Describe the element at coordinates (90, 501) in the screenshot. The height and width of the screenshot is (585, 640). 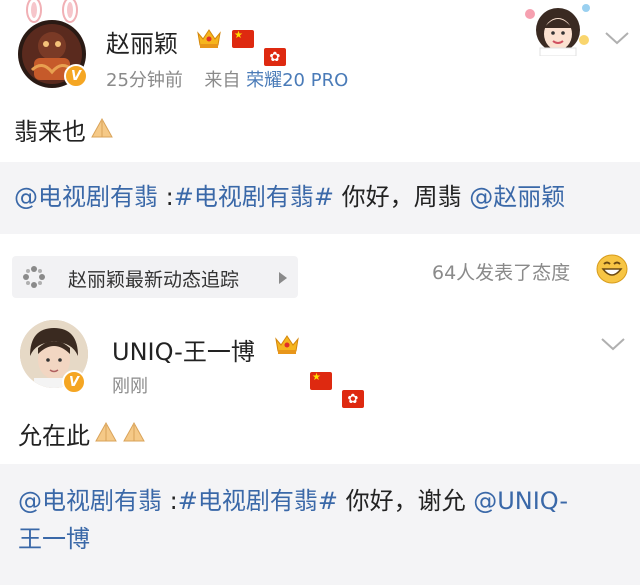
I see `post2-quote-mention1: @电视剧有翡` at that location.